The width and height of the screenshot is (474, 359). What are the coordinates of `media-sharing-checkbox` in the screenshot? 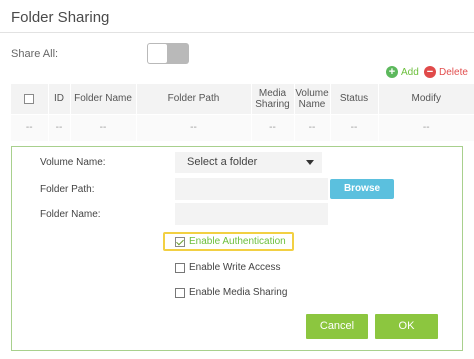 It's located at (180, 292).